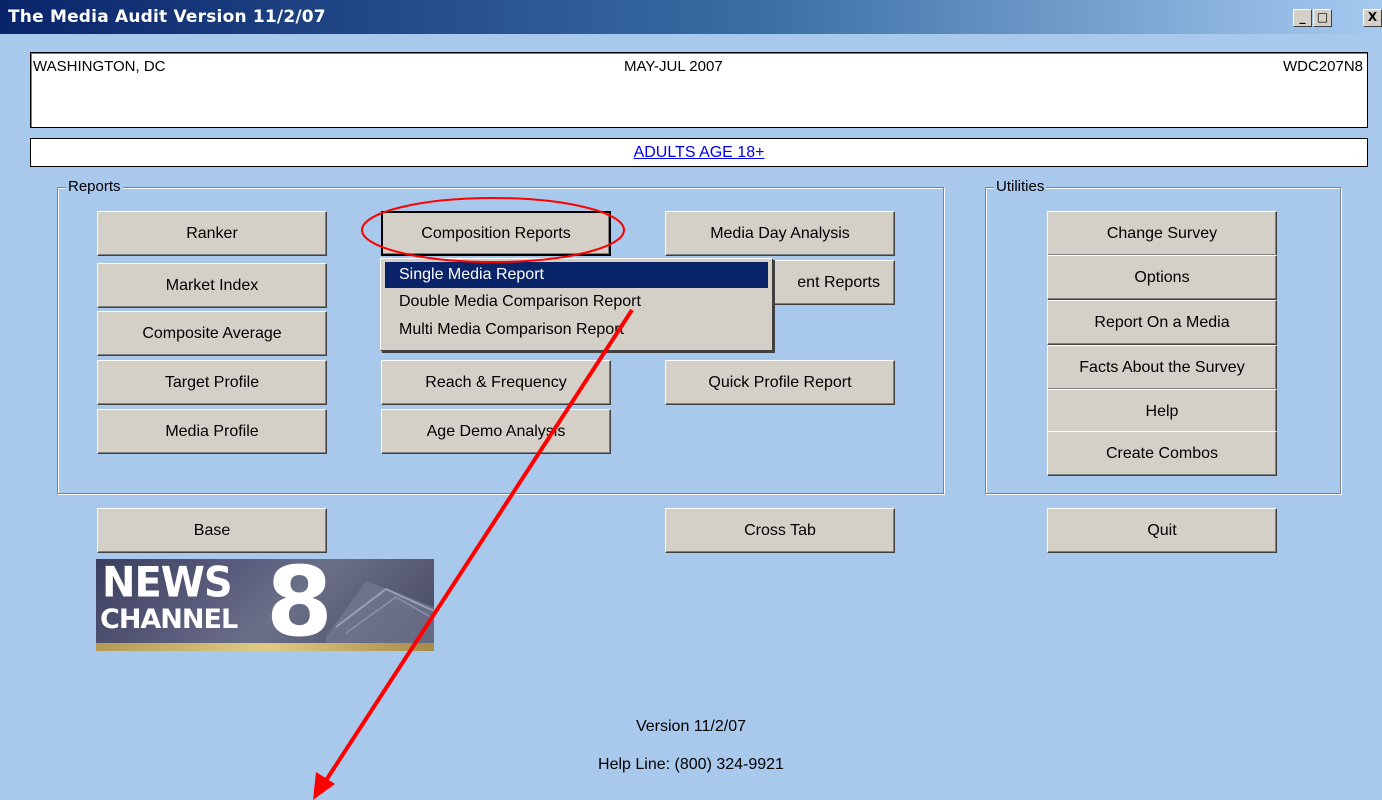 Image resolution: width=1382 pixels, height=800 pixels. I want to click on annotation-arrow-head, so click(324, 786).